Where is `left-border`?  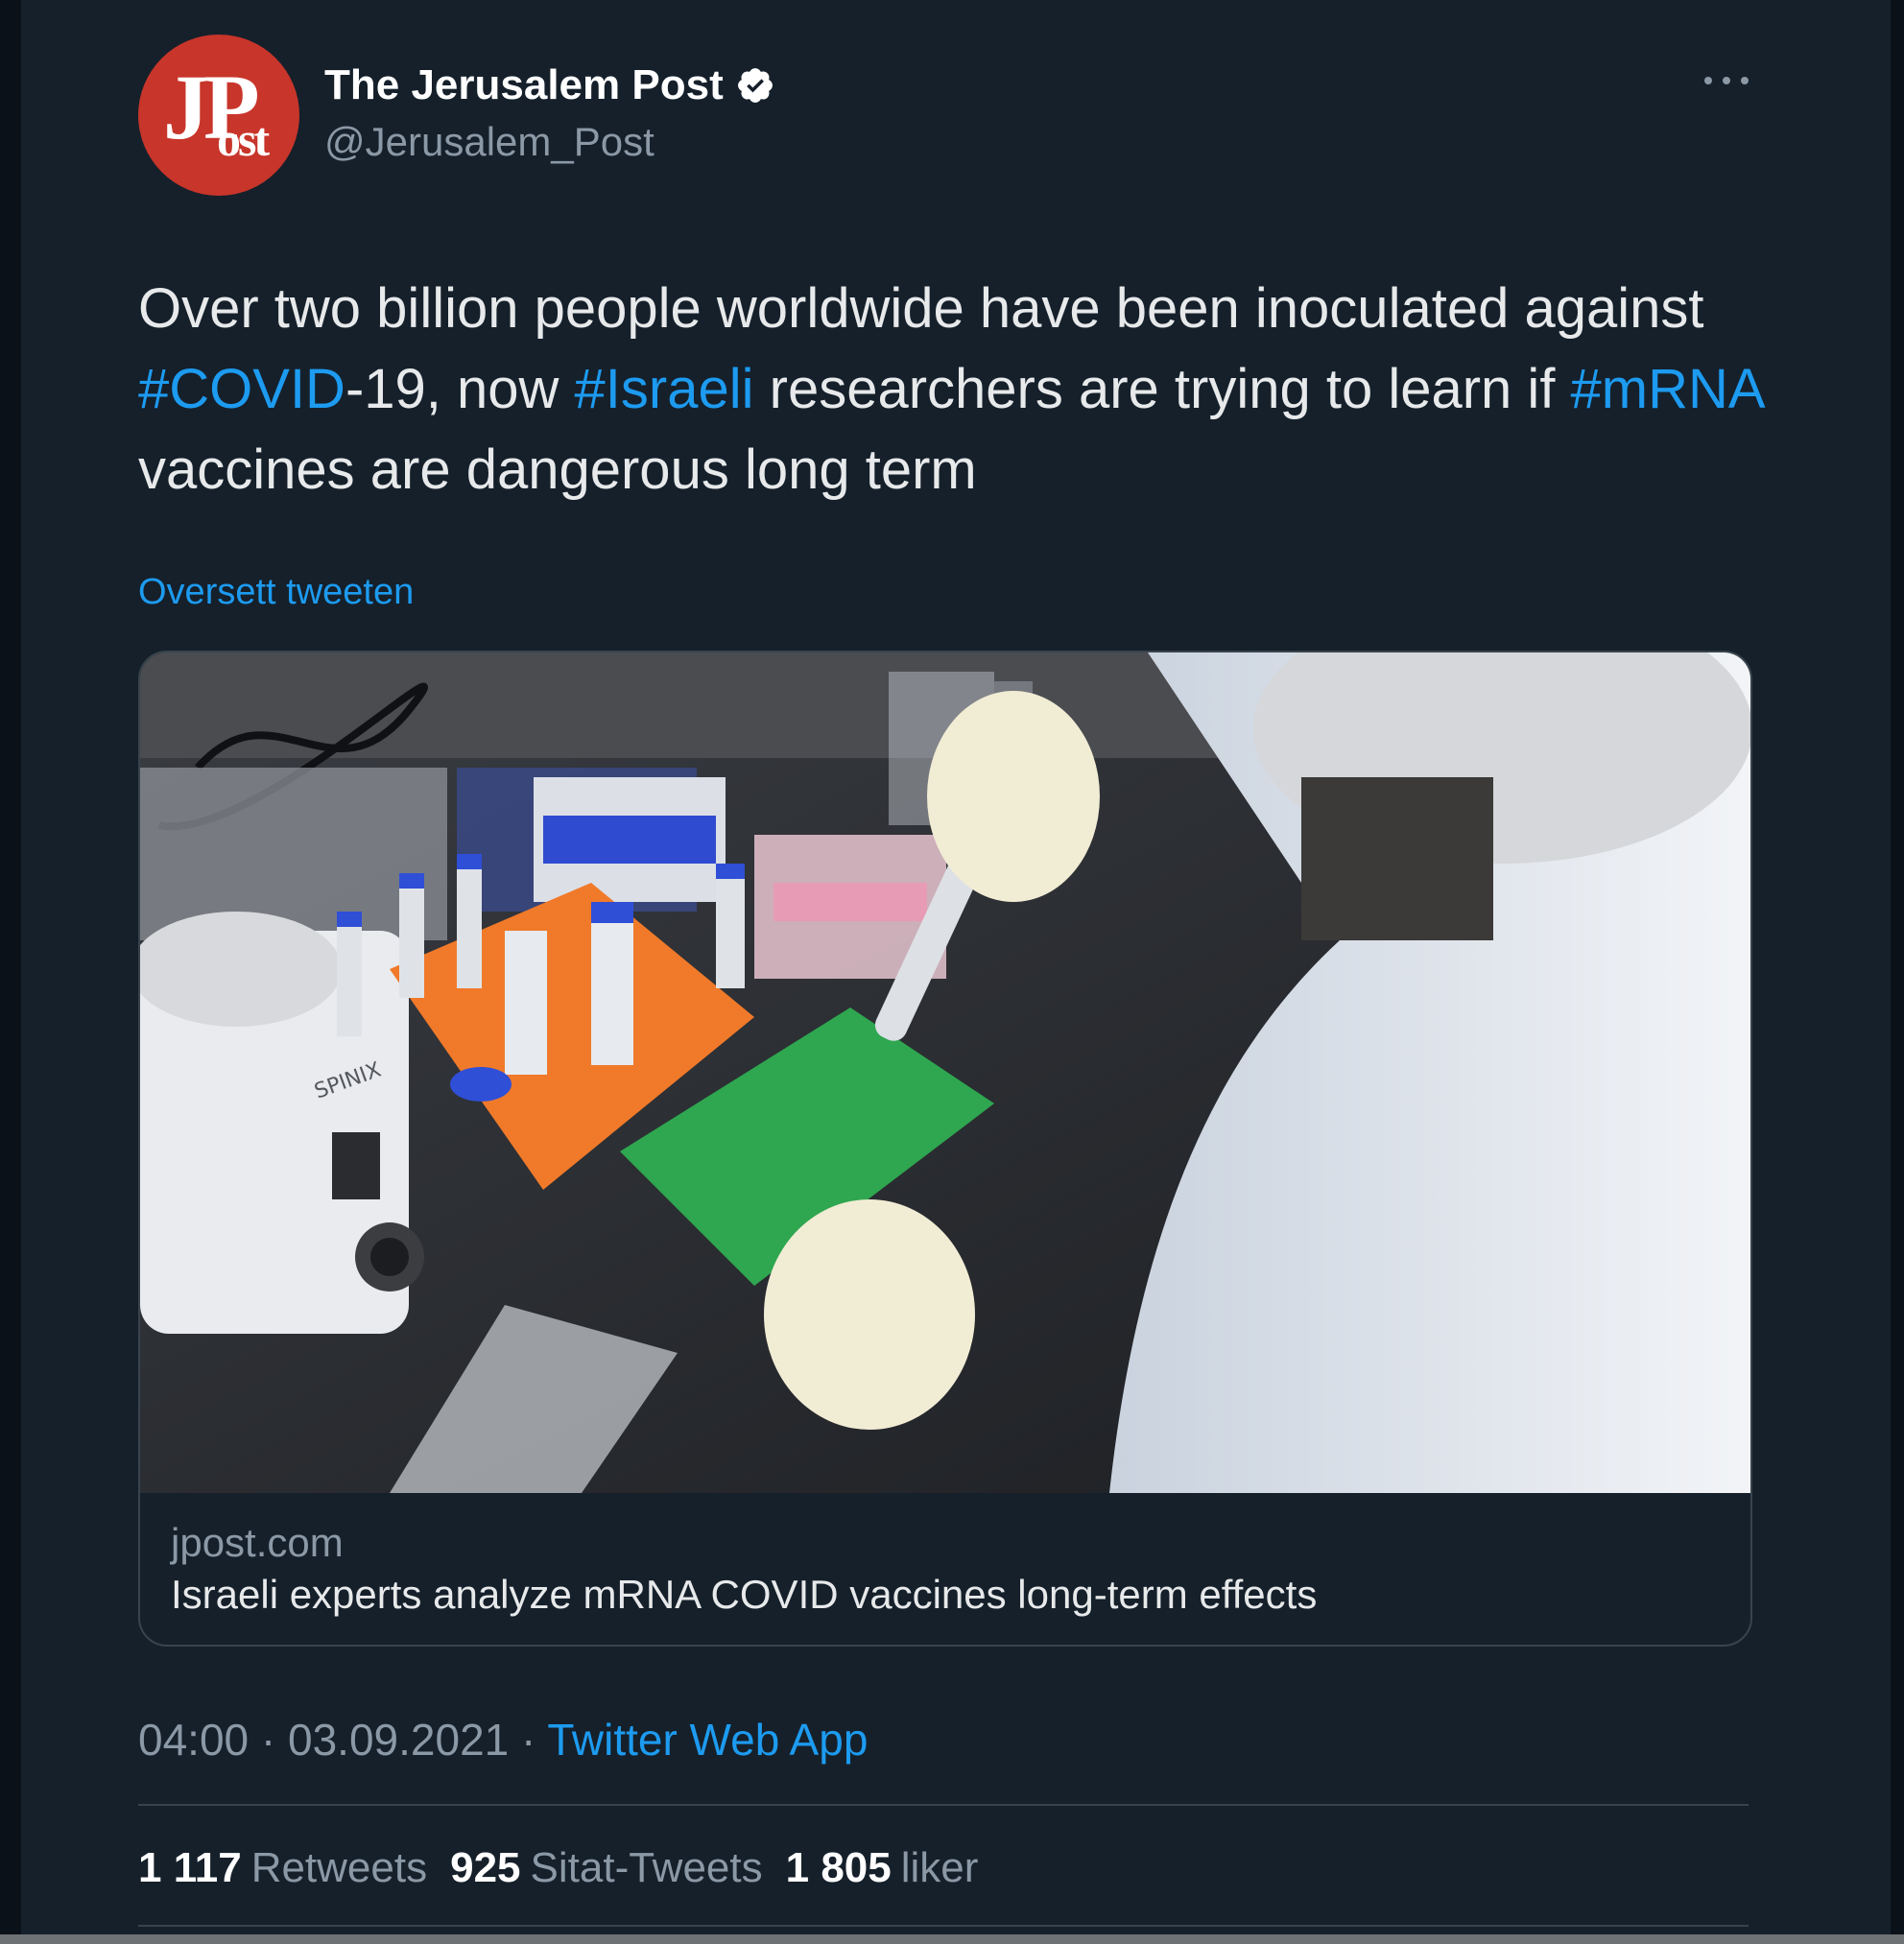 left-border is located at coordinates (10, 972).